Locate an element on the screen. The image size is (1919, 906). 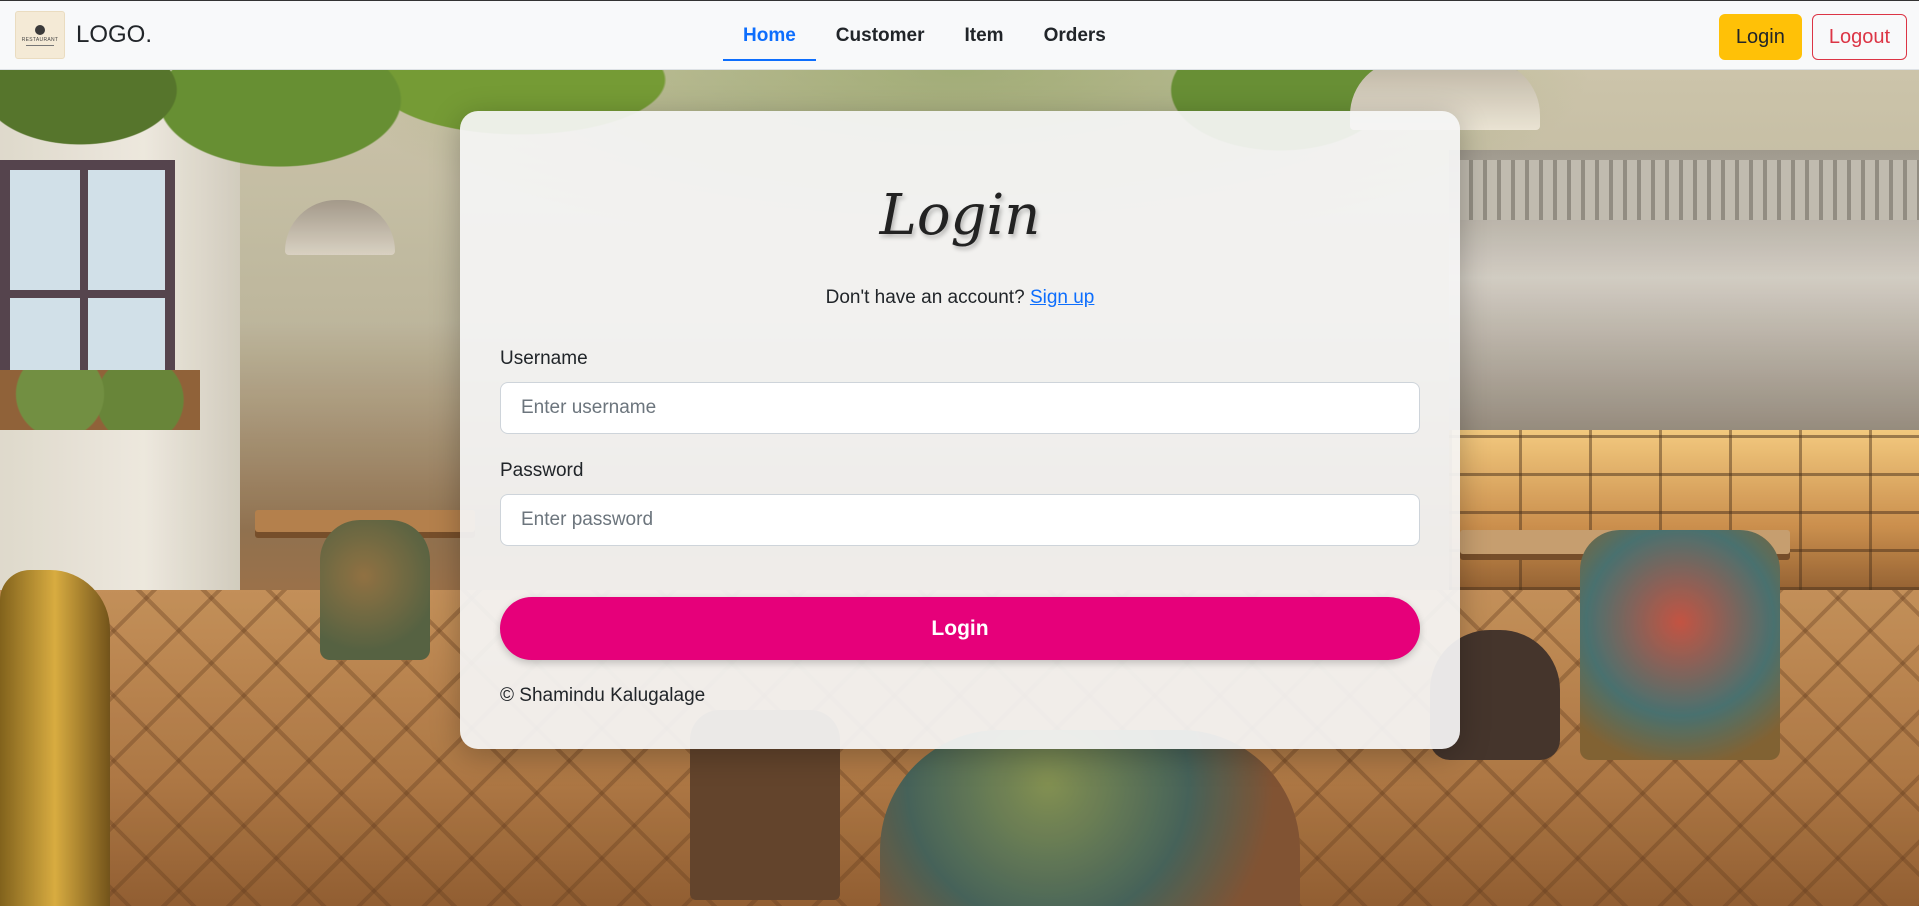
brand-logo-text: RESTAURANT is located at coordinates (40, 39).